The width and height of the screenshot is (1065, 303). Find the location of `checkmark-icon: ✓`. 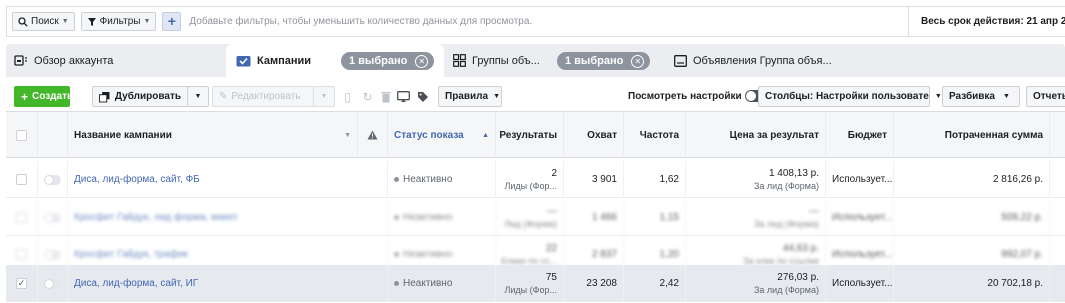

checkmark-icon: ✓ is located at coordinates (21, 283).